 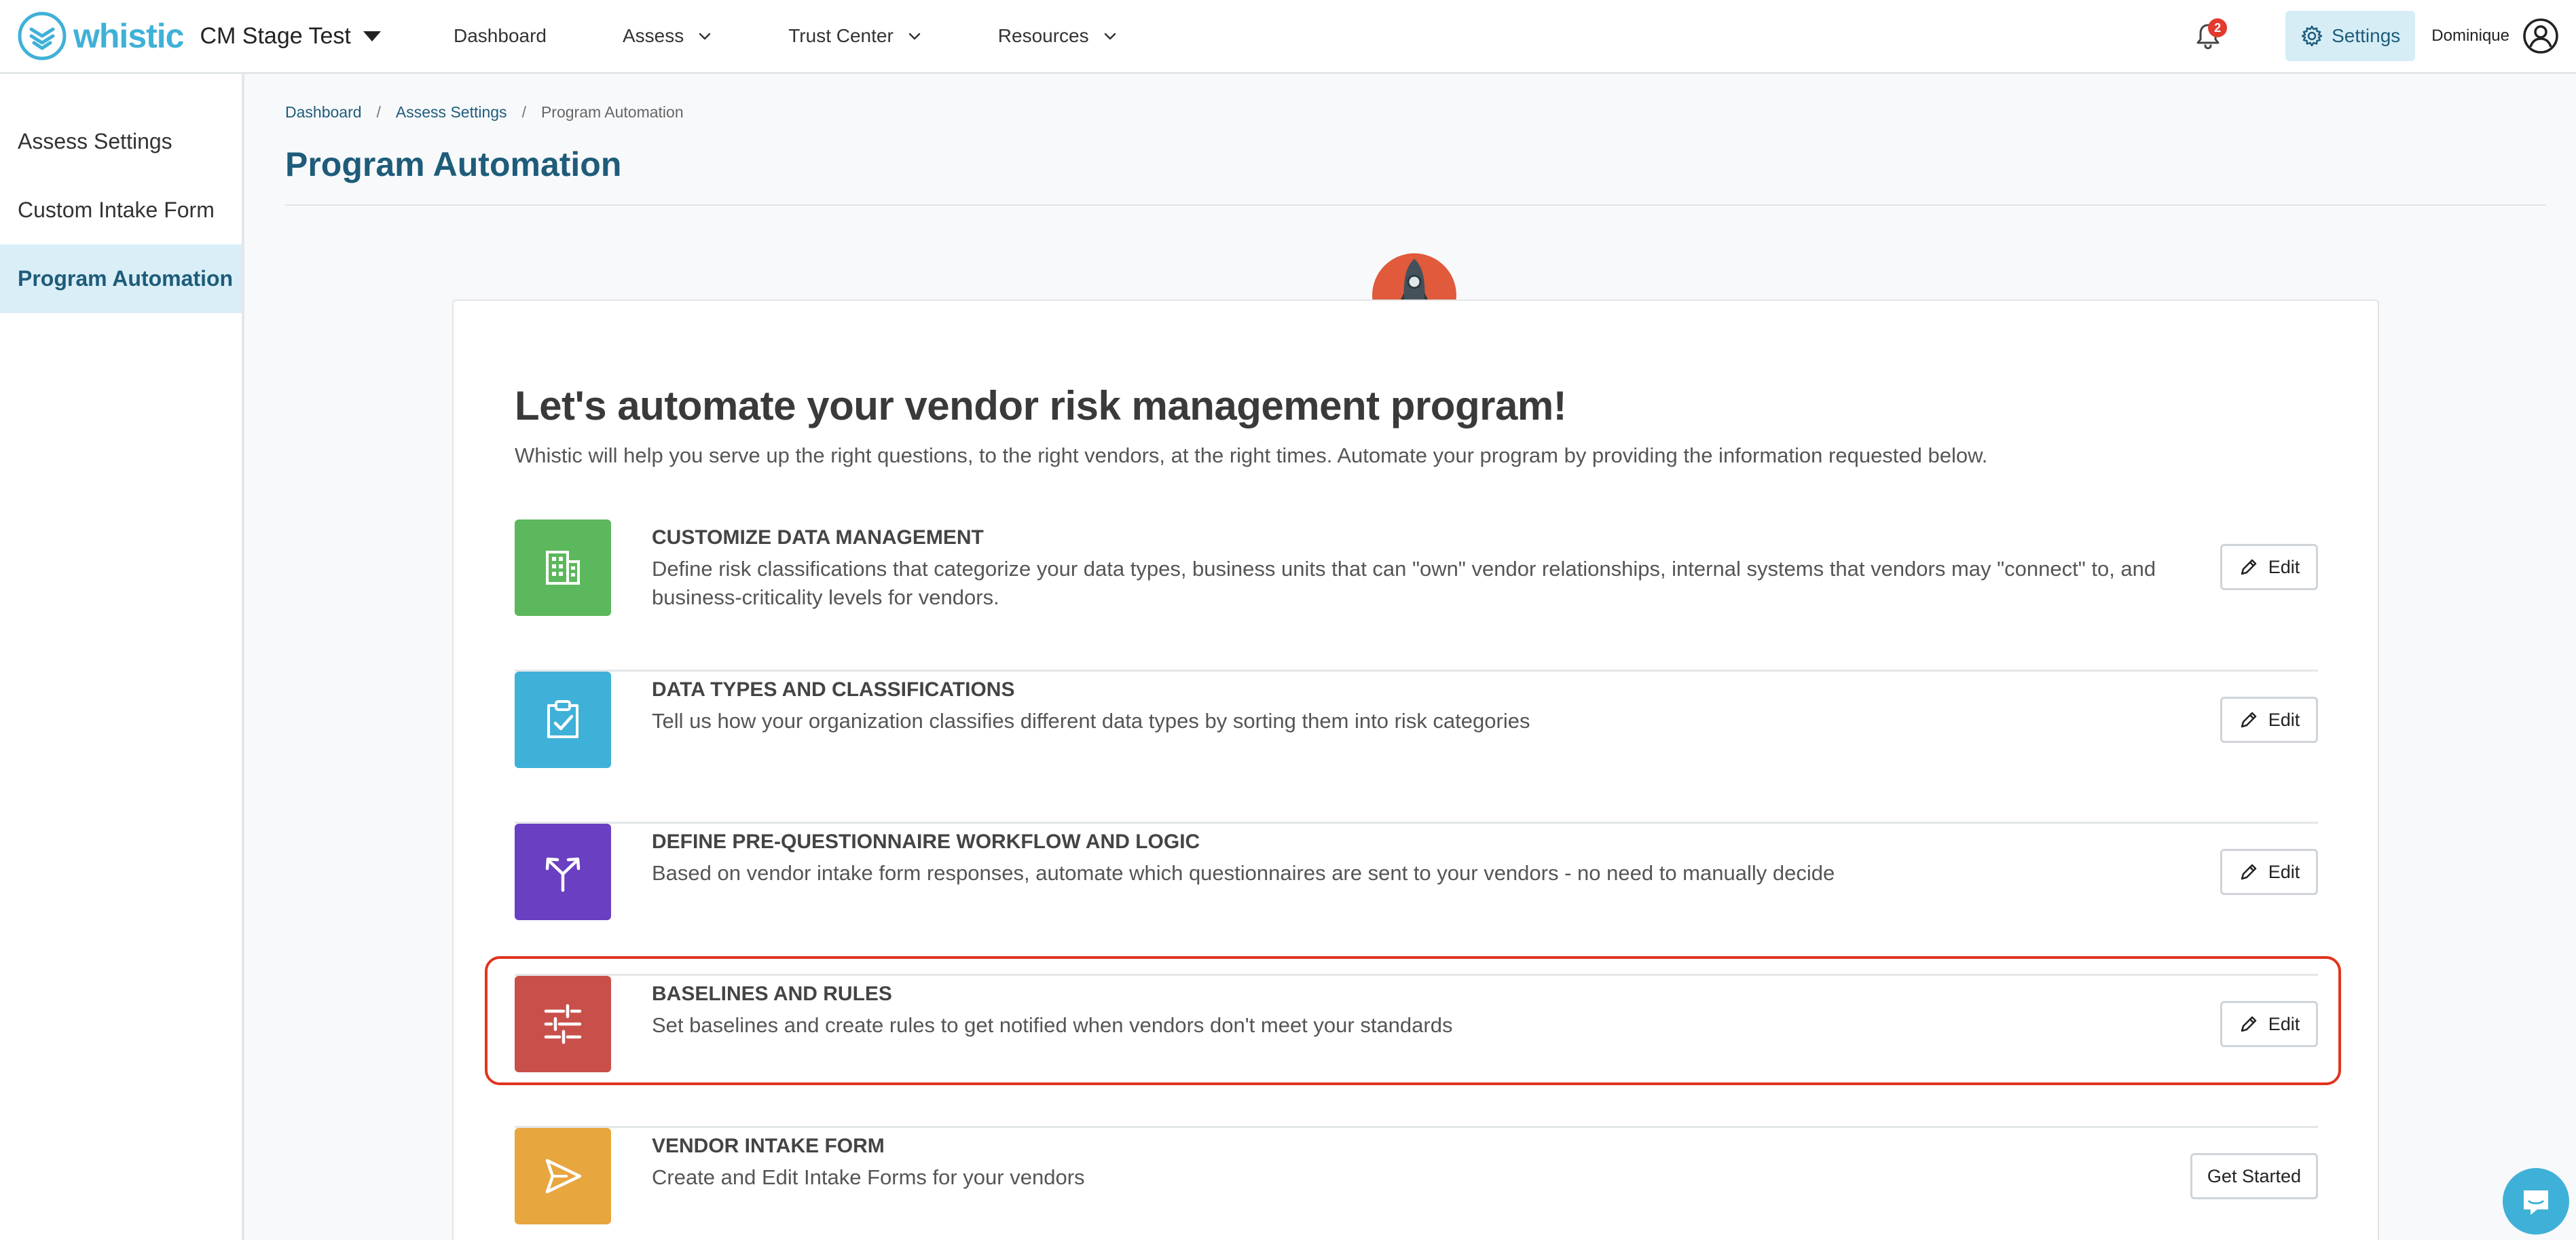 I want to click on account-switcher: CM Stage Test, so click(x=290, y=36).